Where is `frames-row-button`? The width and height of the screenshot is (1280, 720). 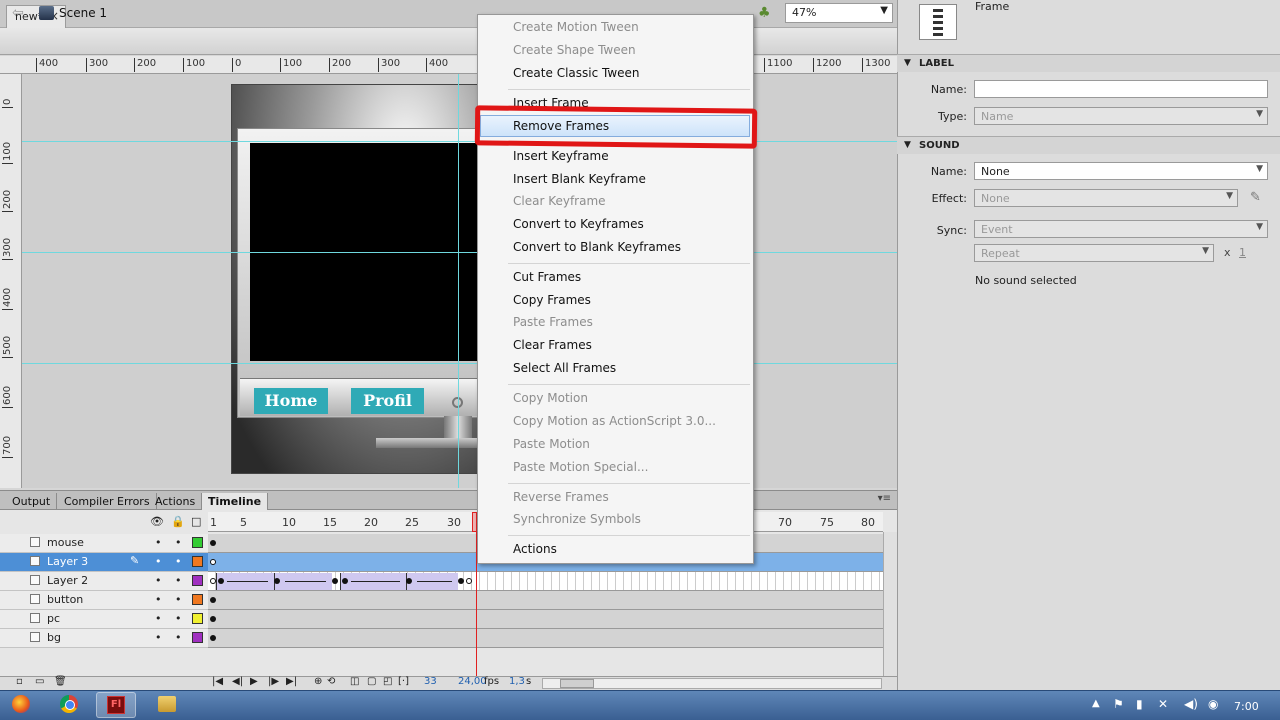
frames-row-button is located at coordinates (545, 600).